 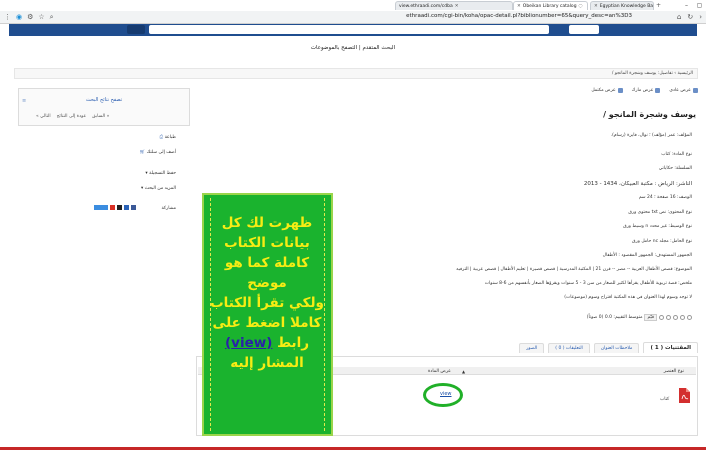 What do you see at coordinates (426, 6) in the screenshot?
I see `tab-label: view.ethraadi.com/cdba` at bounding box center [426, 6].